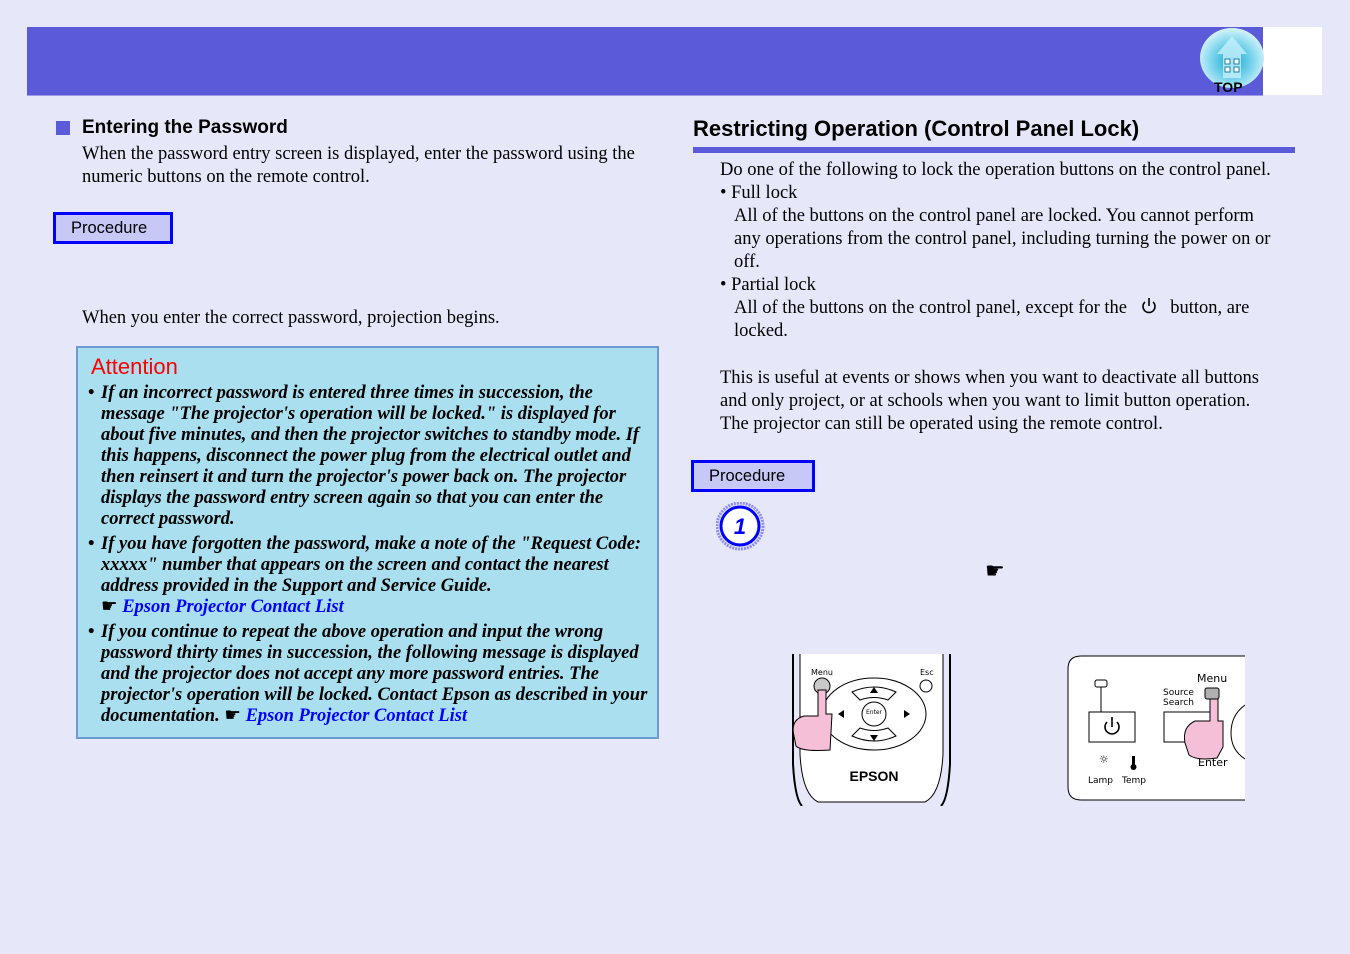 The width and height of the screenshot is (1350, 954). I want to click on power-icon, so click(1148, 306).